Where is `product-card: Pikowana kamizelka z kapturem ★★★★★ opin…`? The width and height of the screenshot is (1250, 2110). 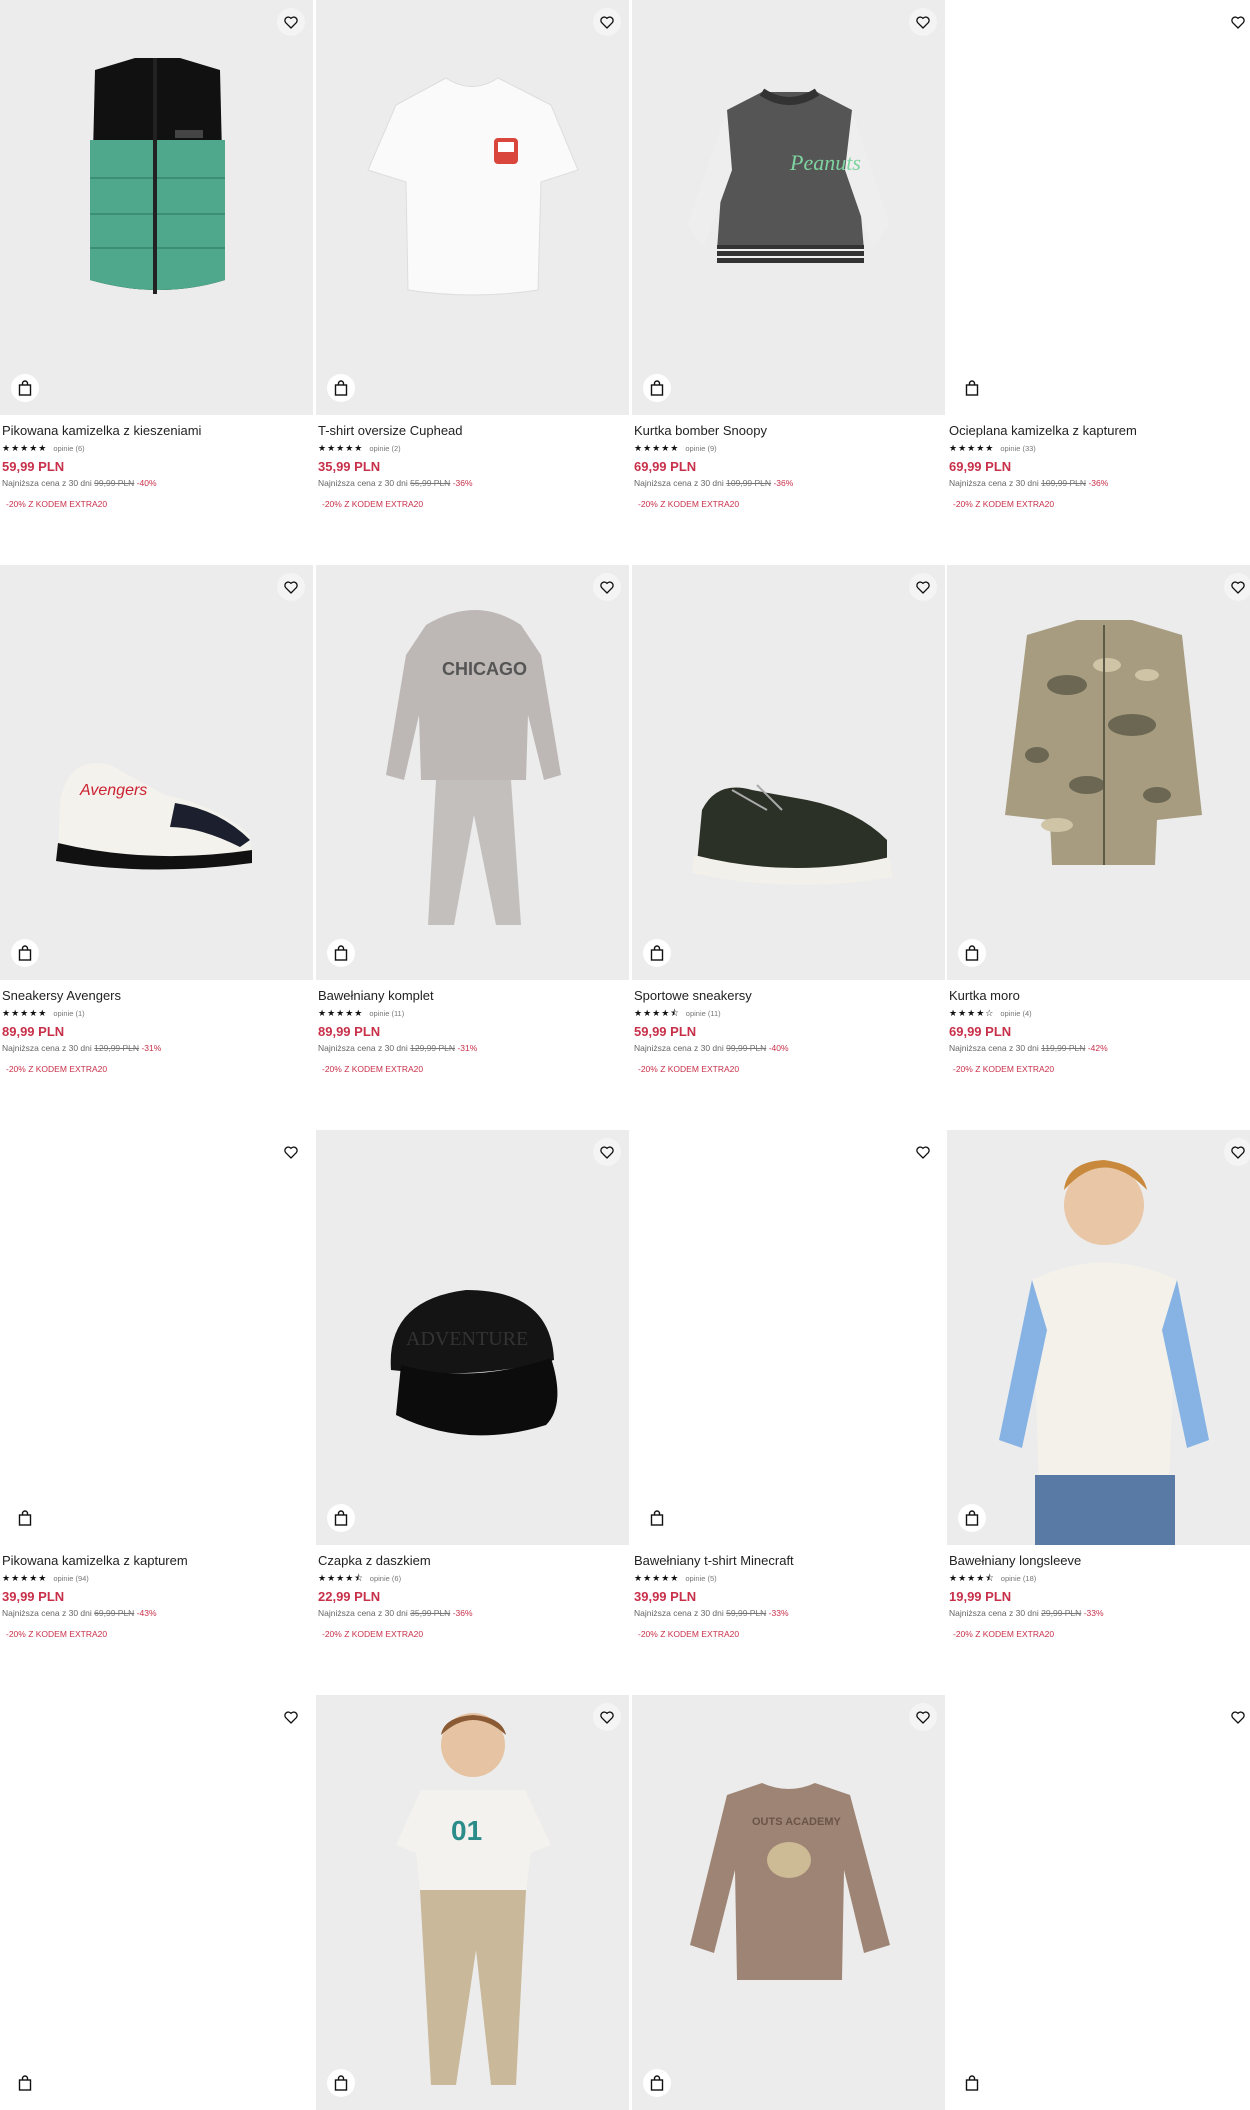 product-card: Pikowana kamizelka z kapturem ★★★★★ opin… is located at coordinates (156, 1385).